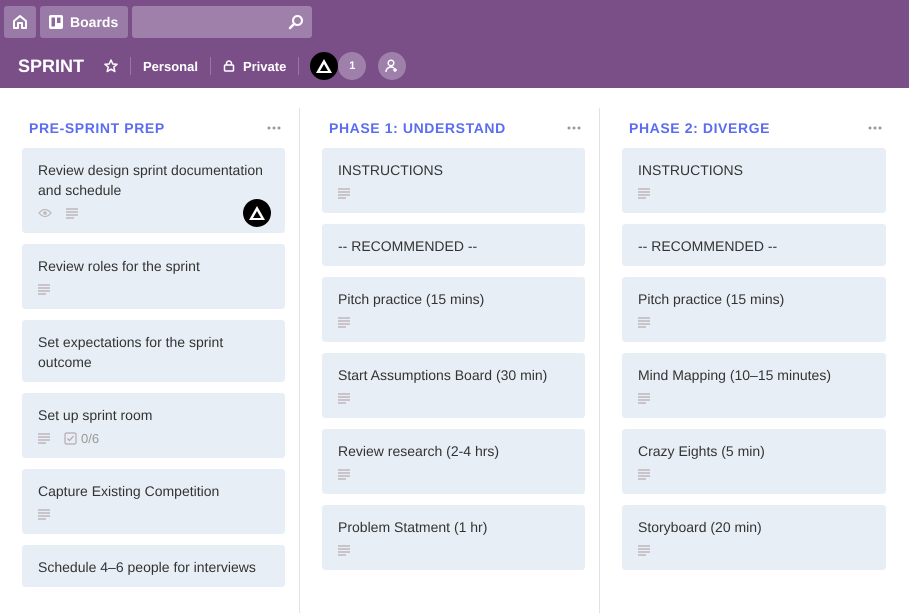 This screenshot has height=613, width=909. I want to click on card-title: Start Assumptions Board (30 min), so click(443, 375).